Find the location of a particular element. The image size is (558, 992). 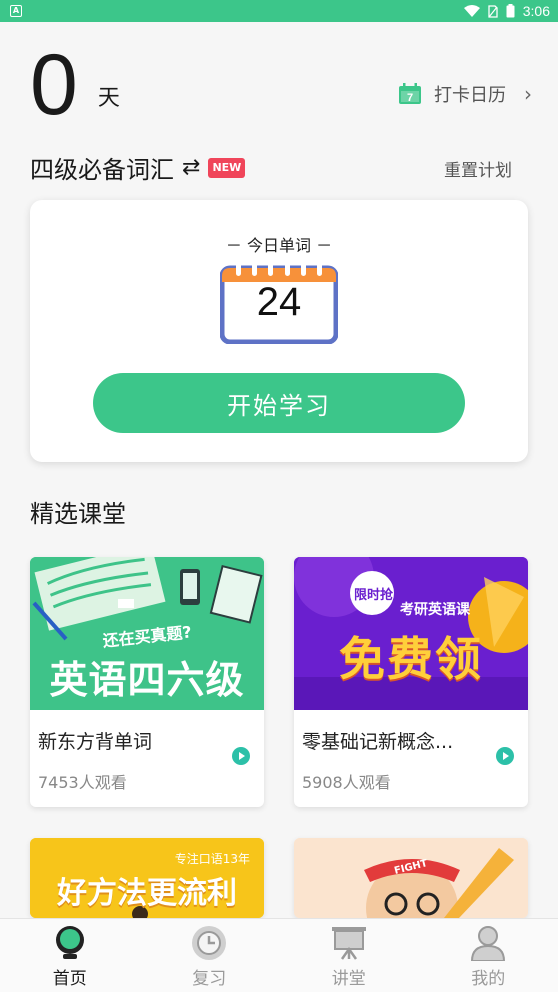

easel-icon is located at coordinates (348, 943).